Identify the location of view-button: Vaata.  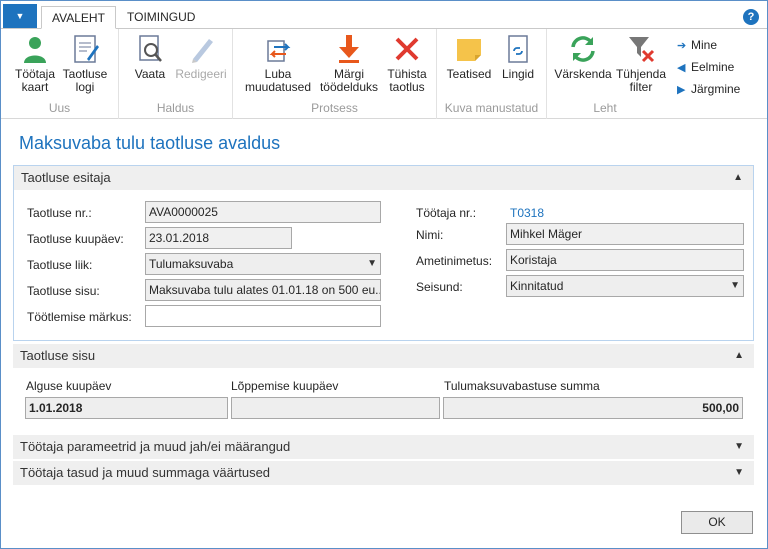
(150, 57).